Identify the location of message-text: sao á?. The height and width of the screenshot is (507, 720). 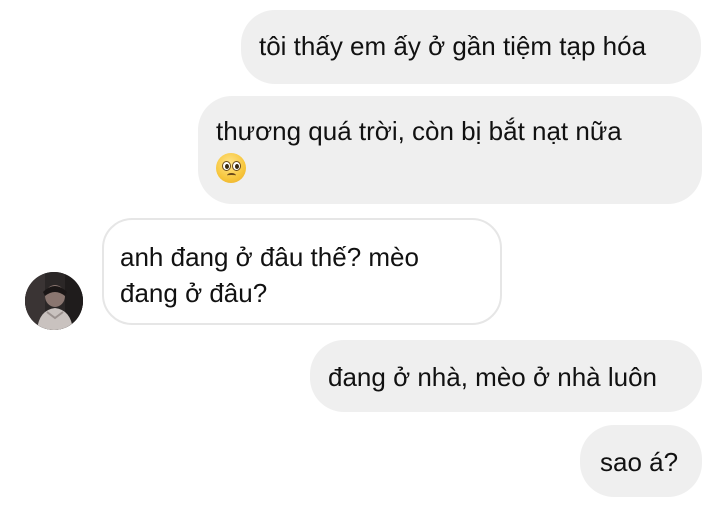
(639, 462).